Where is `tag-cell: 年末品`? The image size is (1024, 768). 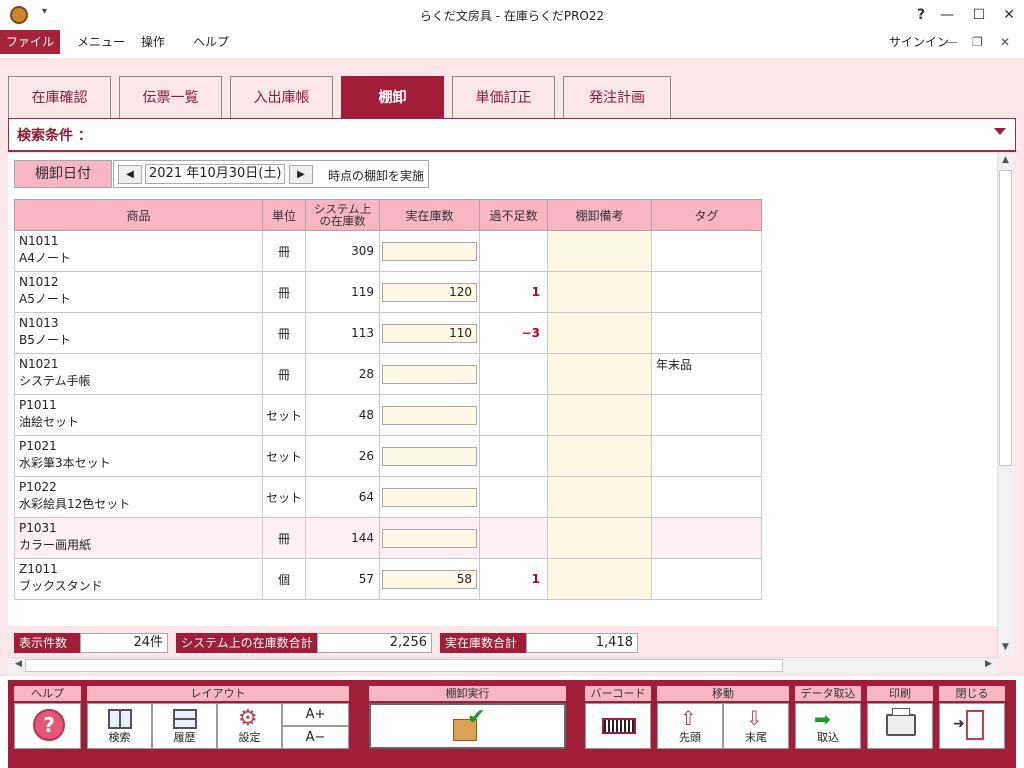 tag-cell: 年末品 is located at coordinates (706, 374).